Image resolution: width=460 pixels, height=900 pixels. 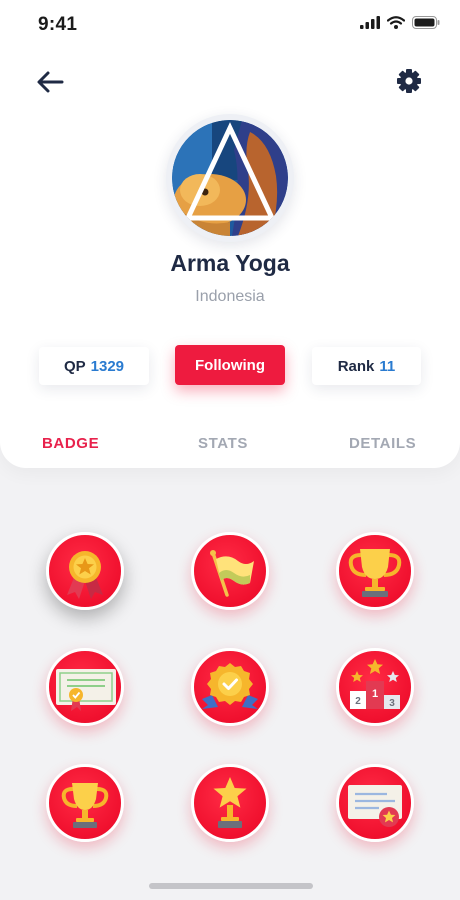 I want to click on trophy-icon, so click(x=375, y=573).